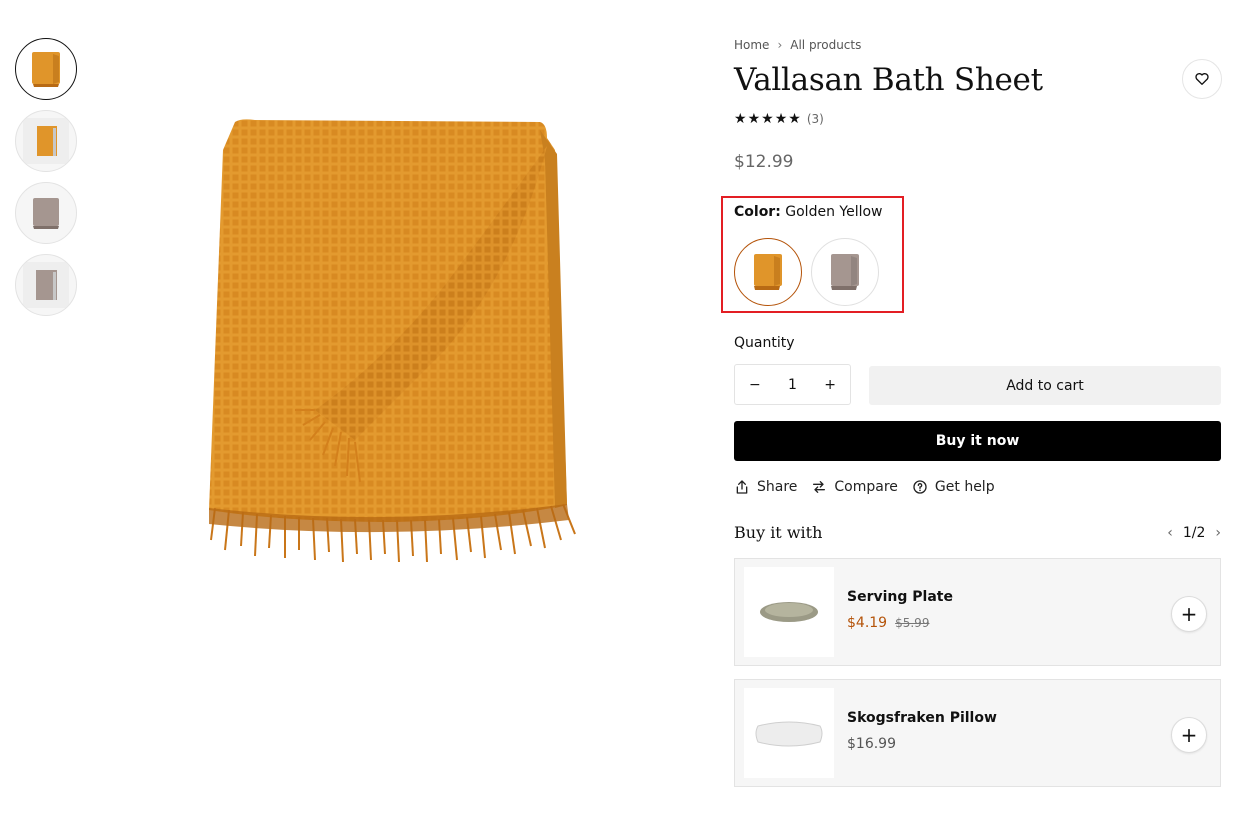 The image size is (1245, 816). I want to click on buy-it-with-pager: ‹ 1/2 ›, so click(1194, 533).